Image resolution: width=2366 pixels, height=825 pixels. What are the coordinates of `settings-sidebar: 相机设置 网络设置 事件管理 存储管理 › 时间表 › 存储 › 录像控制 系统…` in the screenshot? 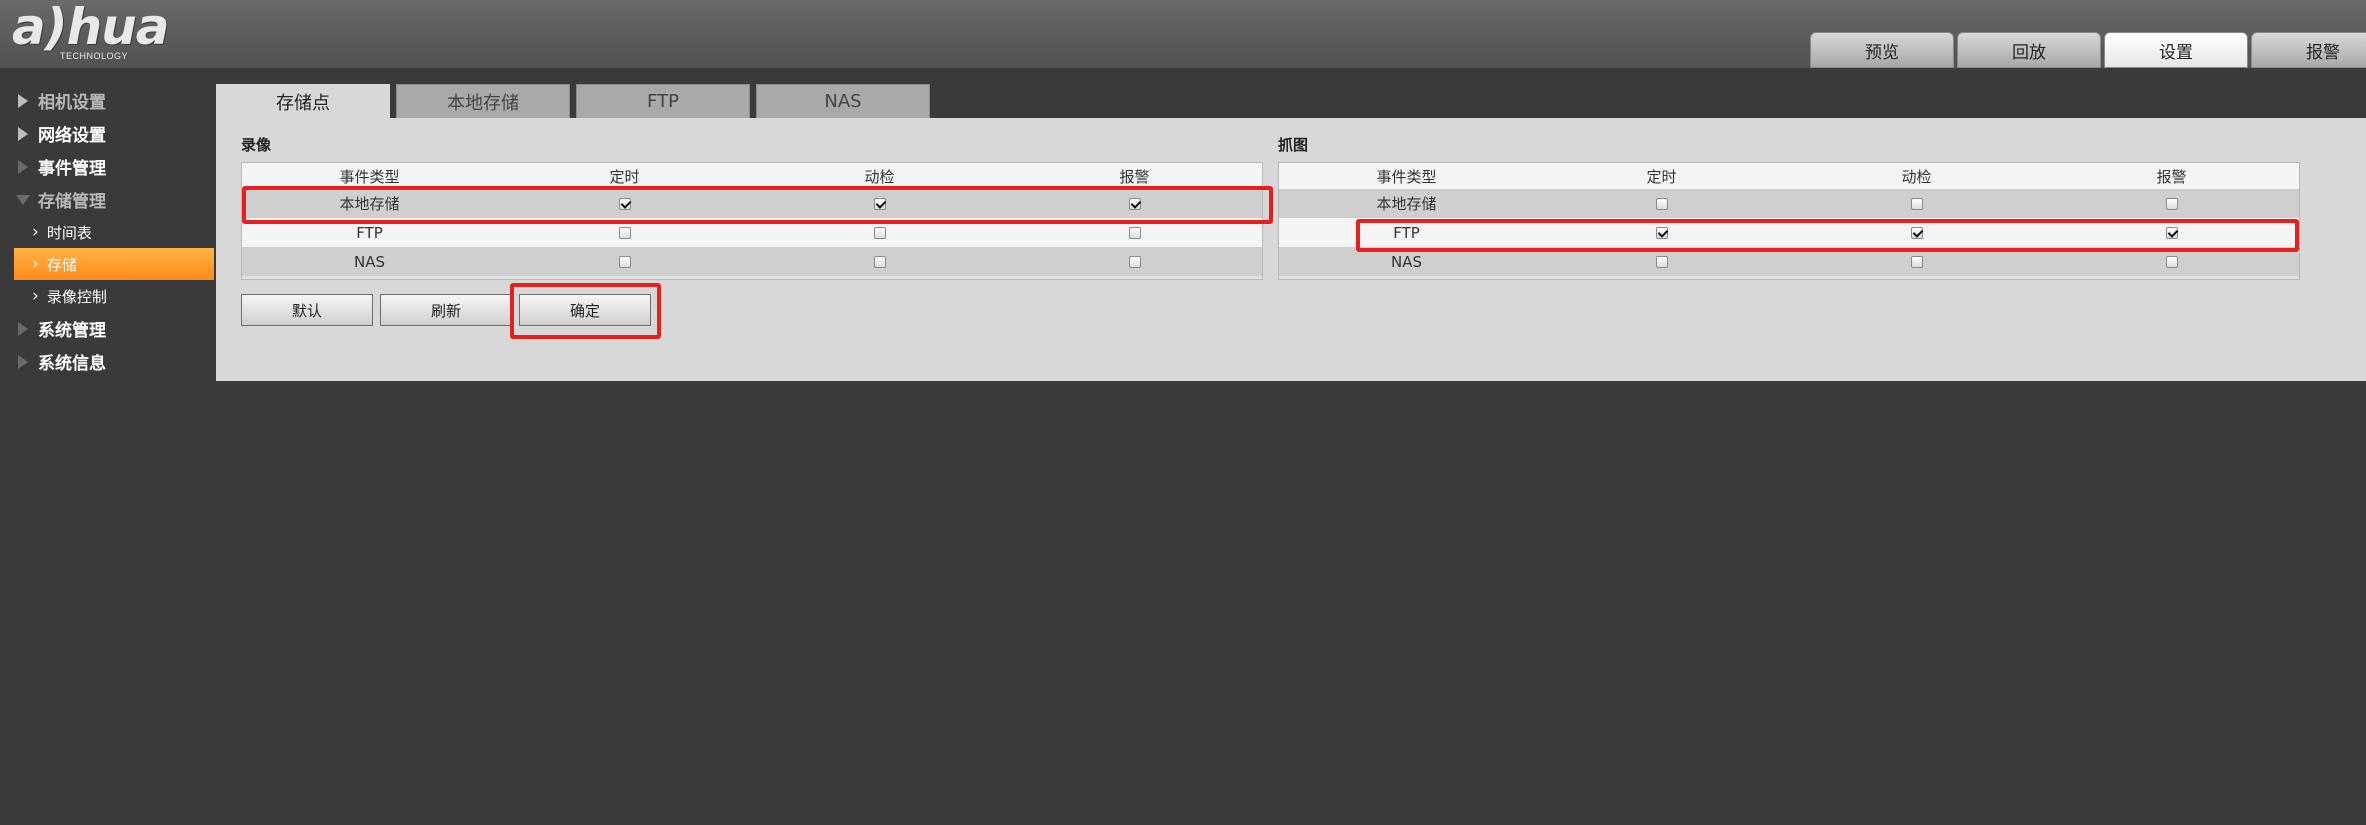 It's located at (114, 231).